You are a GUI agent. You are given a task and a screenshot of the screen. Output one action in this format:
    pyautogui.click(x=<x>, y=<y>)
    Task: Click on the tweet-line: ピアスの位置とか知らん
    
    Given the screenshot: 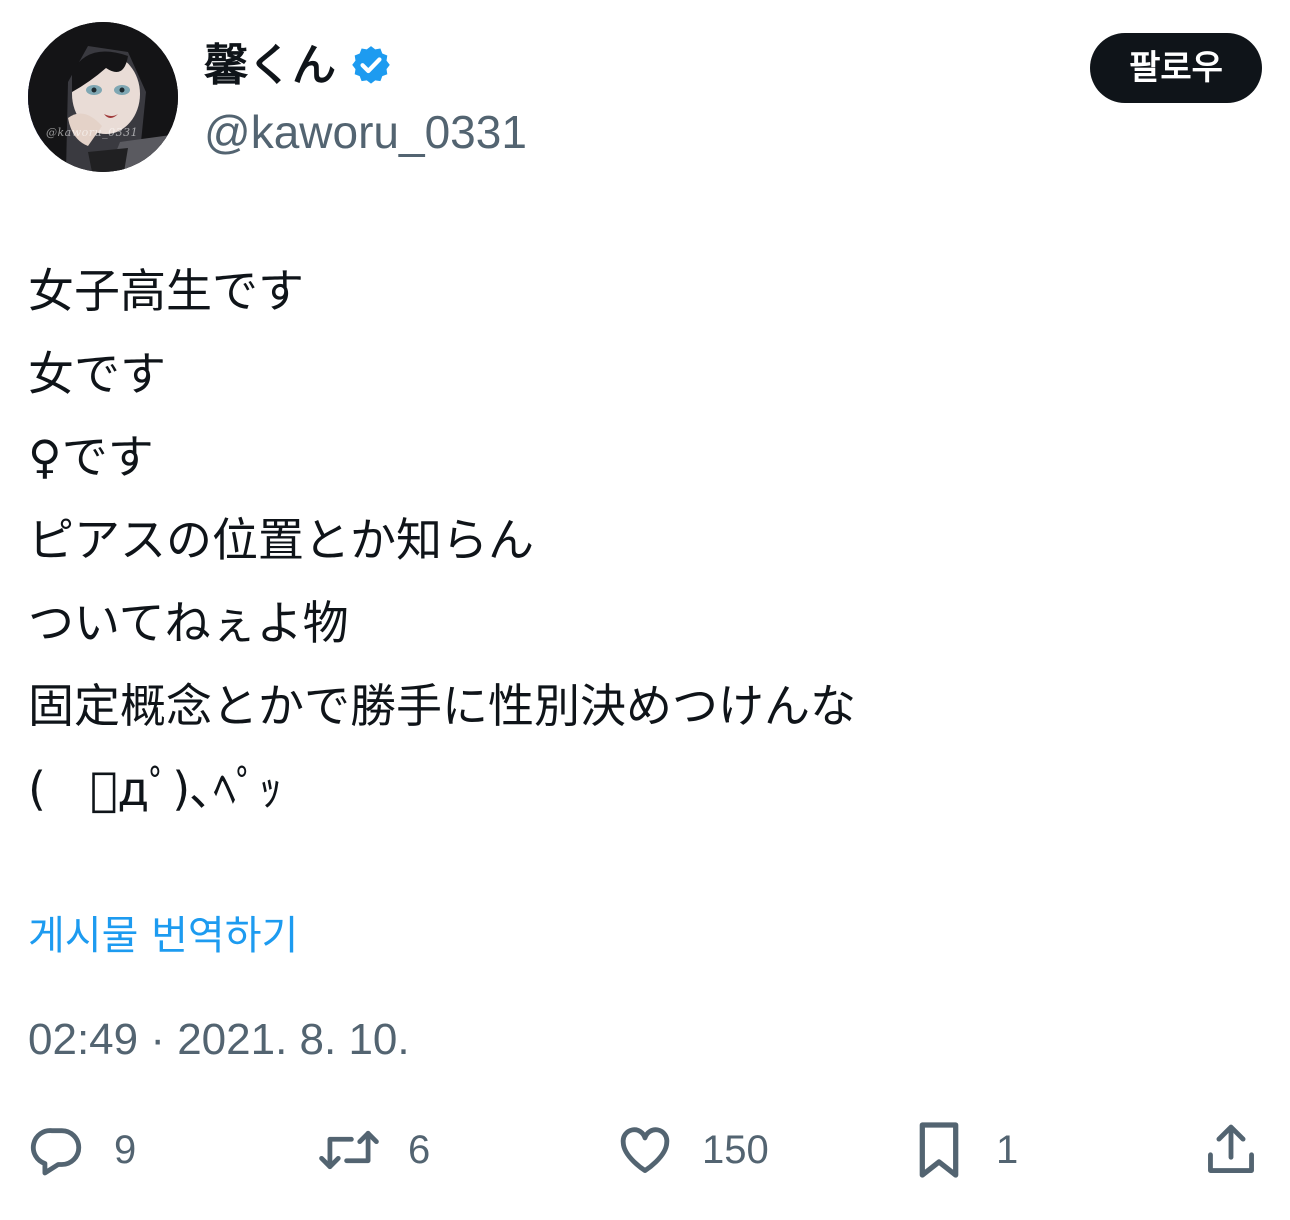 What is the action you would take?
    pyautogui.click(x=281, y=540)
    